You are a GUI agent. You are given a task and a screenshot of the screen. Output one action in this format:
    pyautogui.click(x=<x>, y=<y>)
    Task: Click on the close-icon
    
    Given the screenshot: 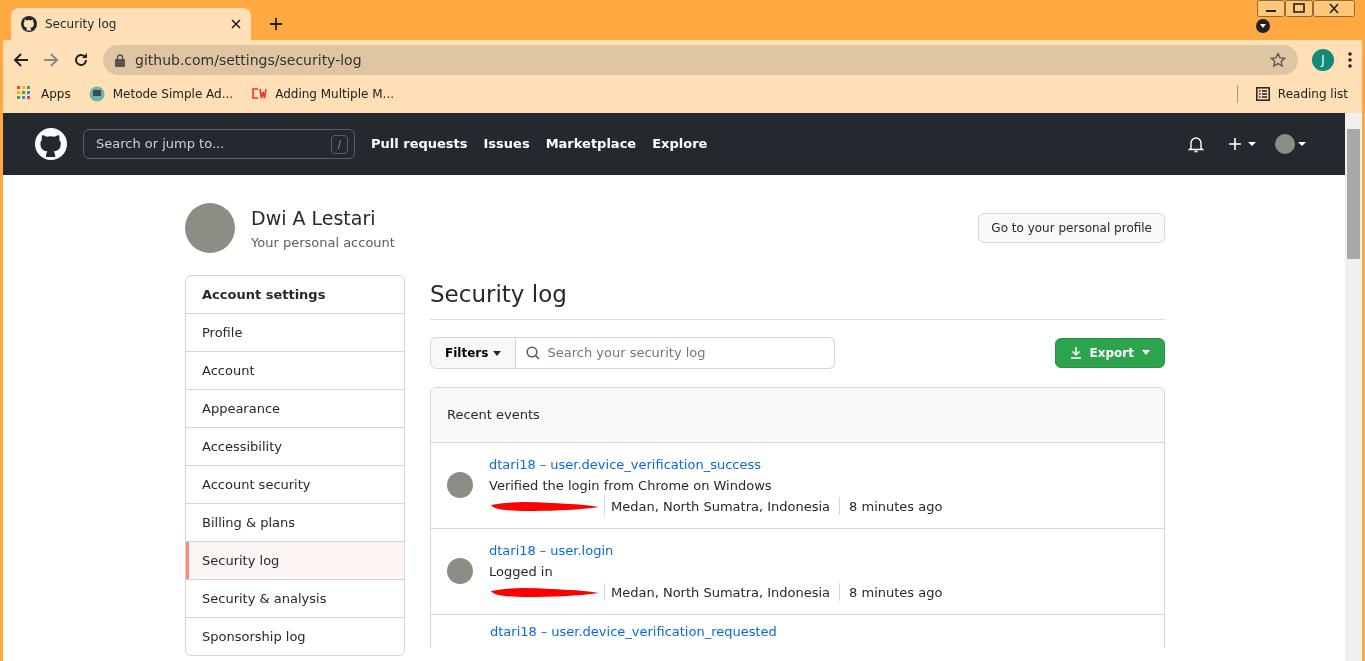 What is the action you would take?
    pyautogui.click(x=236, y=24)
    